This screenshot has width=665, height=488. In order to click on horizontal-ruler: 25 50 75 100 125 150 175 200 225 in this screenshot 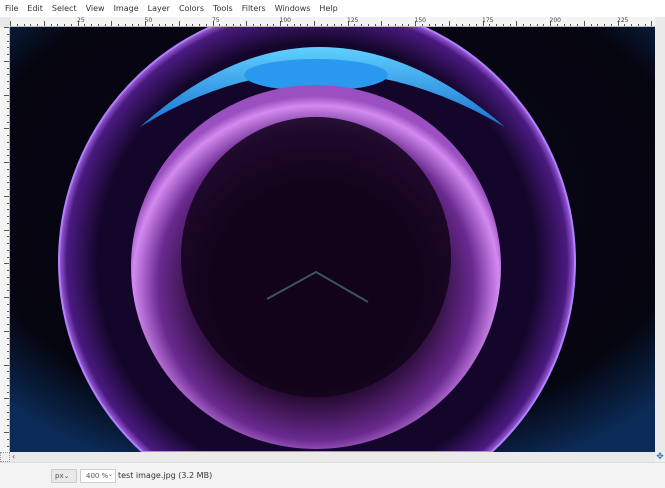, I will do `click(332, 22)`.